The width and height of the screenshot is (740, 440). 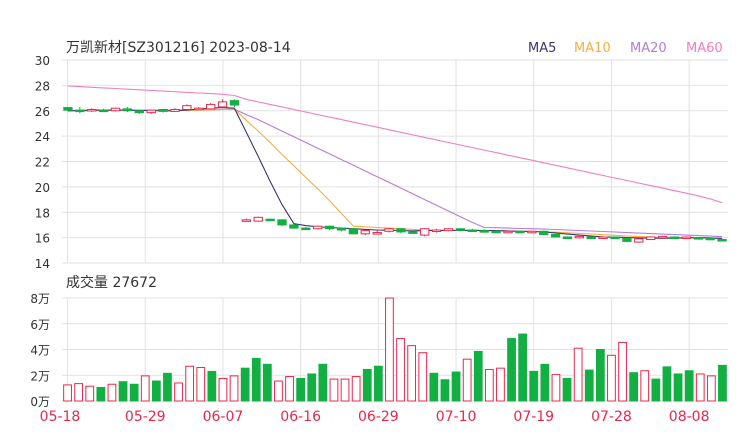 What do you see at coordinates (689, 417) in the screenshot?
I see `date-label: 08-08` at bounding box center [689, 417].